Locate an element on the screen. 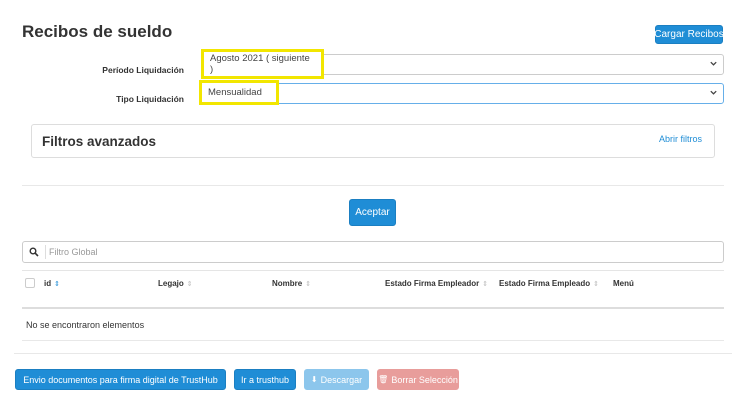  advanced-filters-panel: Filtros avanzados Abrir filtros is located at coordinates (373, 141).